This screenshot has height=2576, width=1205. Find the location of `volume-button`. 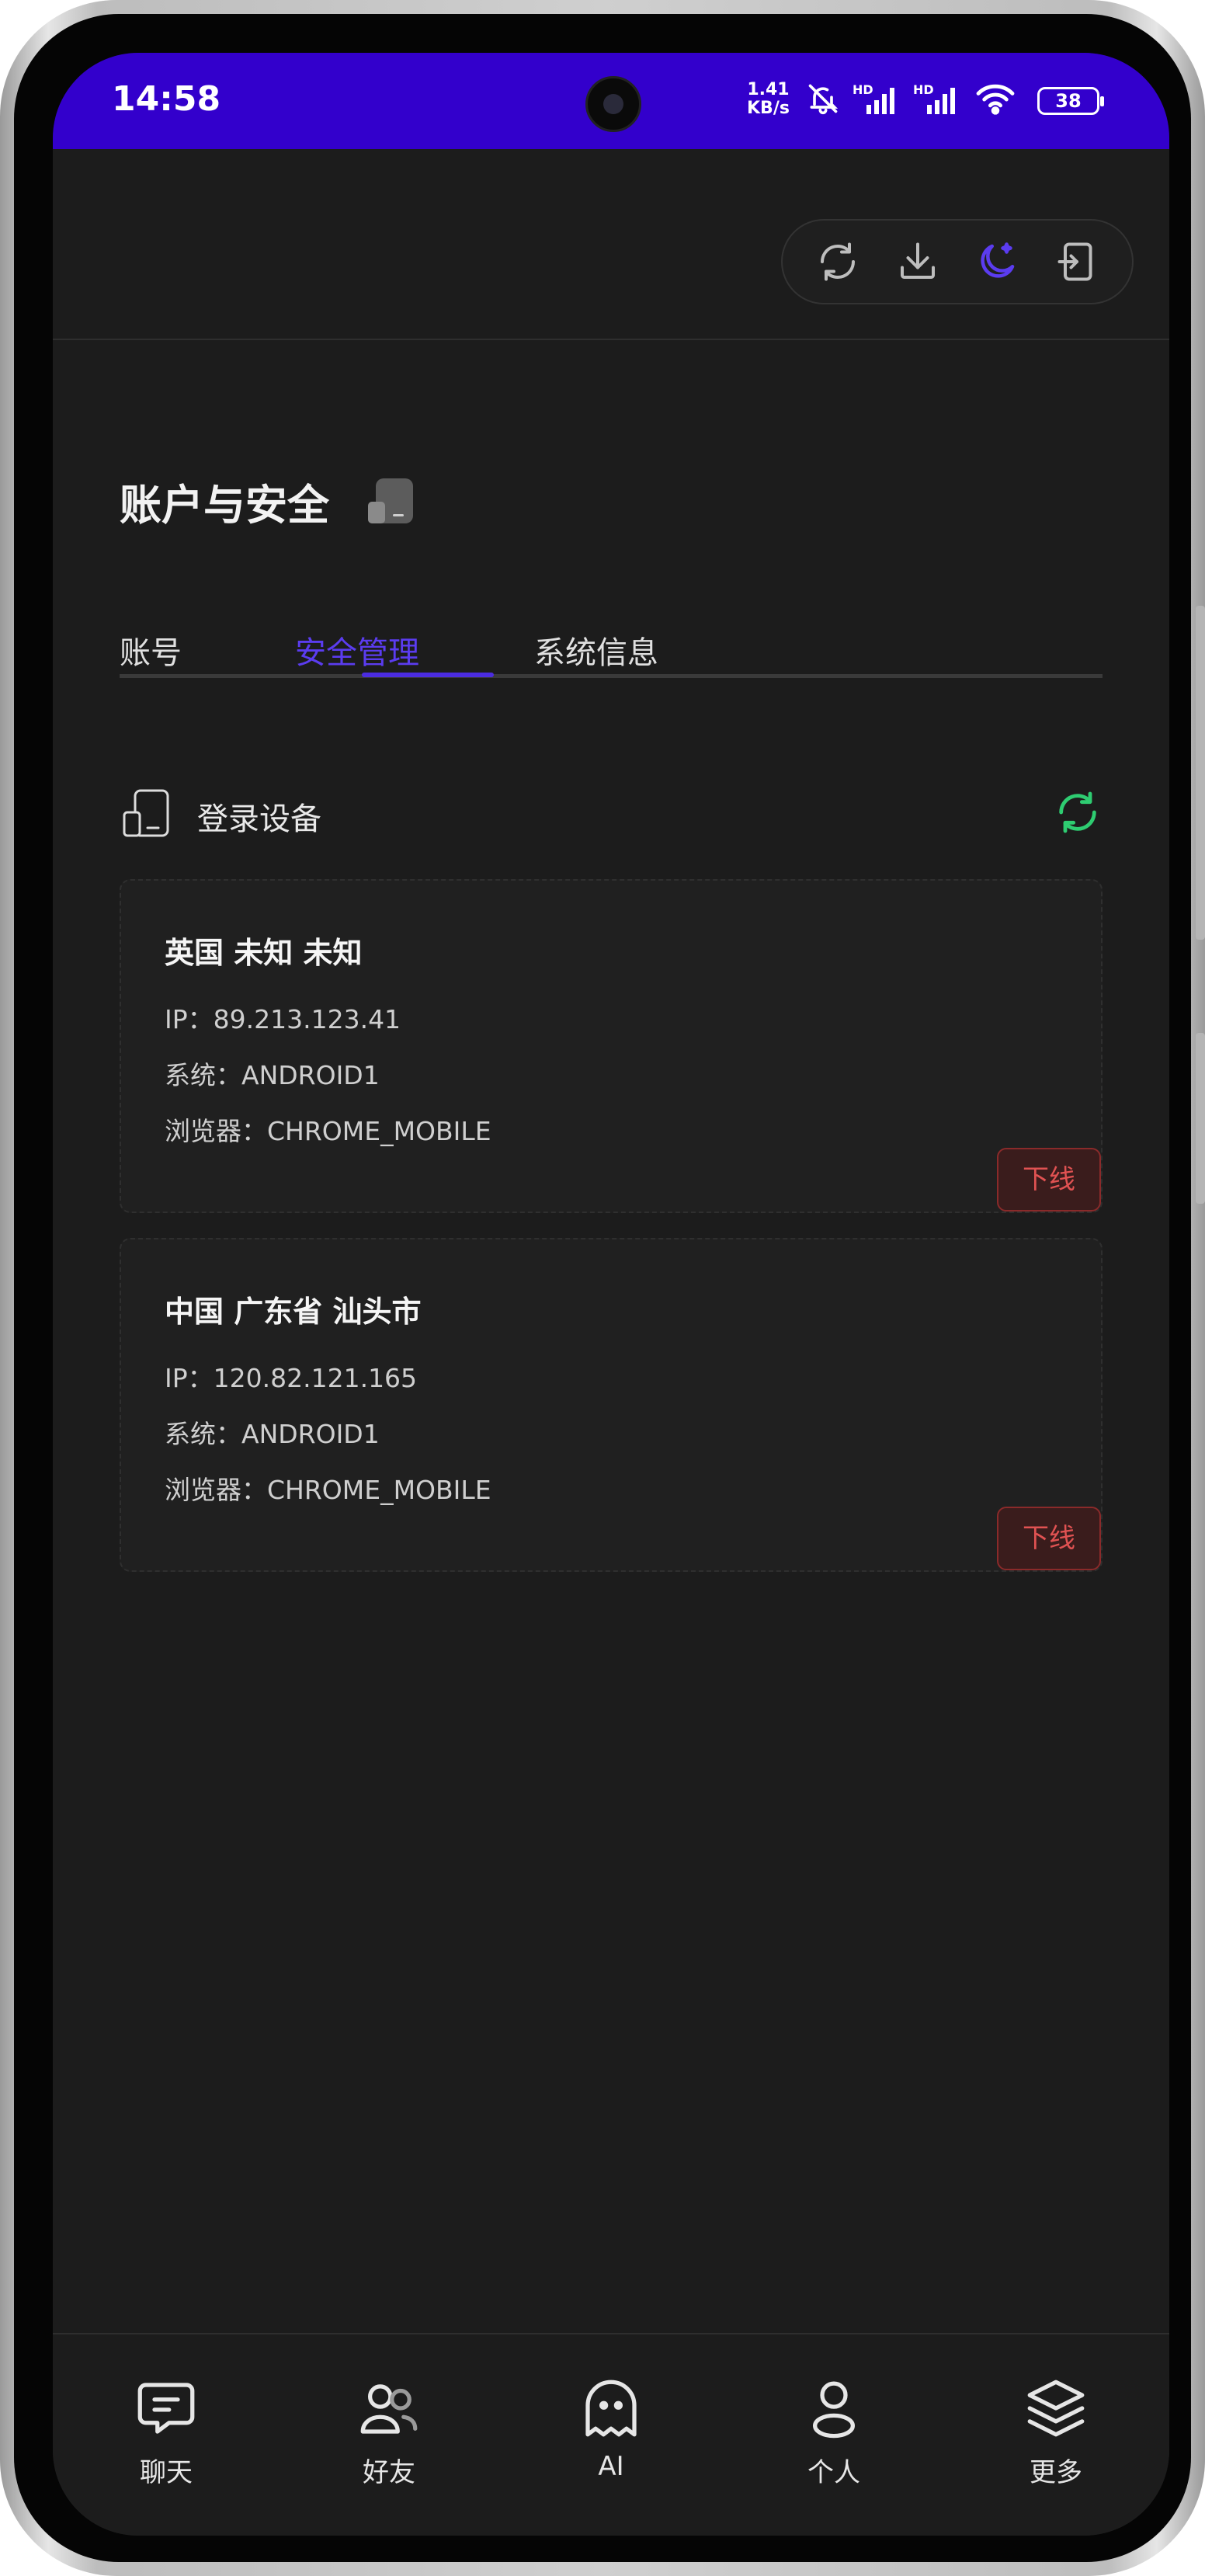

volume-button is located at coordinates (1200, 1118).